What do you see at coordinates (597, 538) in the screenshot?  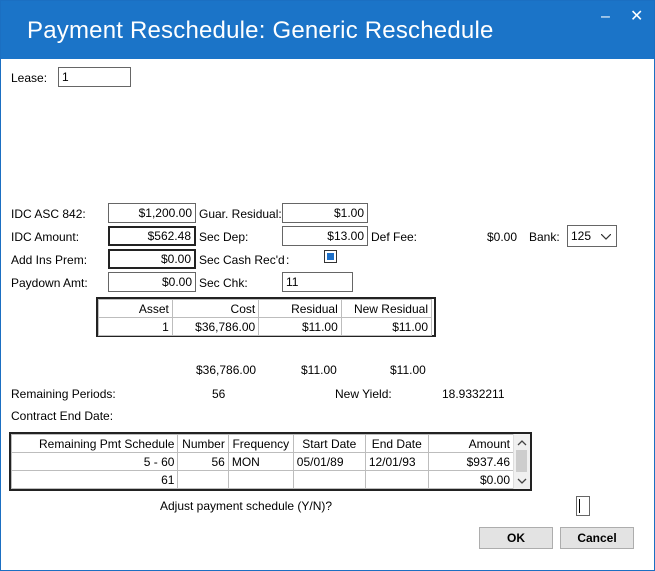 I see `cancel-button: Cancel` at bounding box center [597, 538].